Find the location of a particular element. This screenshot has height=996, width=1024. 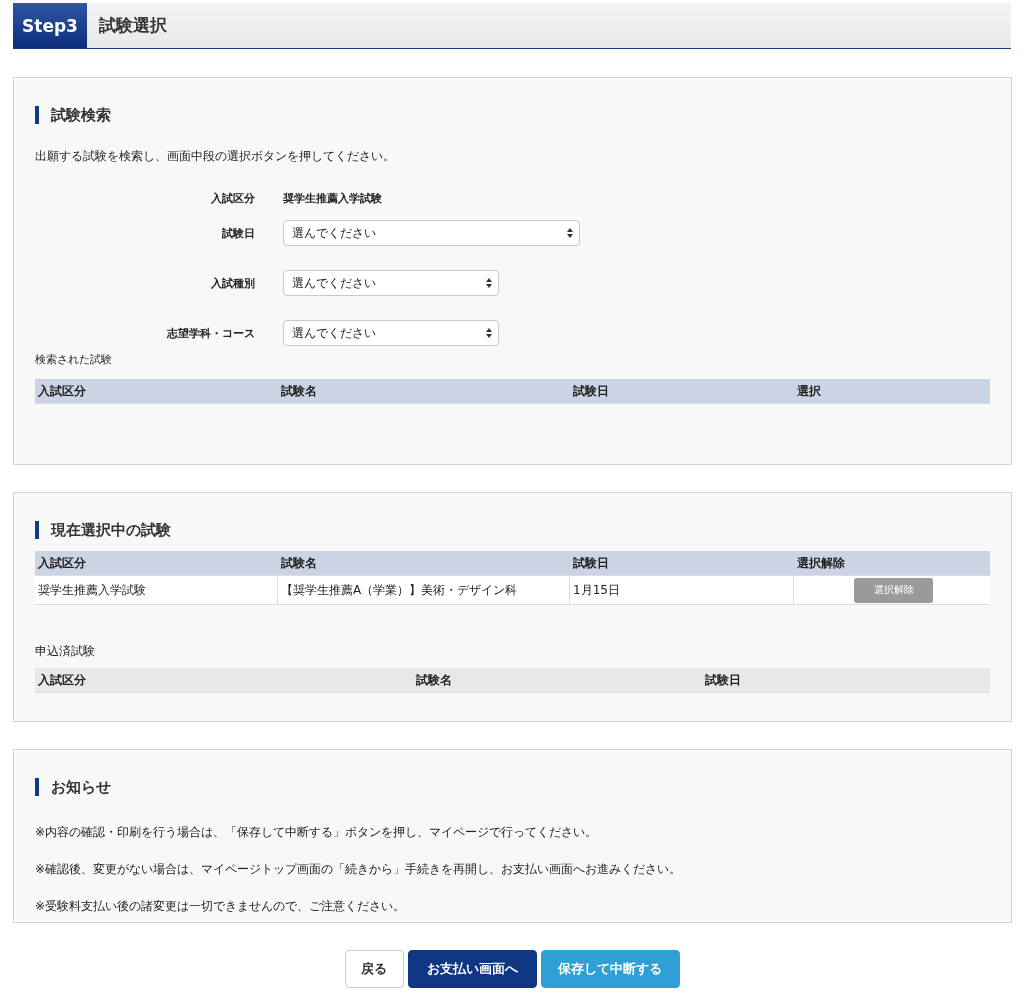

table-cell: 奨学生推薦入学試験 is located at coordinates (156, 590).